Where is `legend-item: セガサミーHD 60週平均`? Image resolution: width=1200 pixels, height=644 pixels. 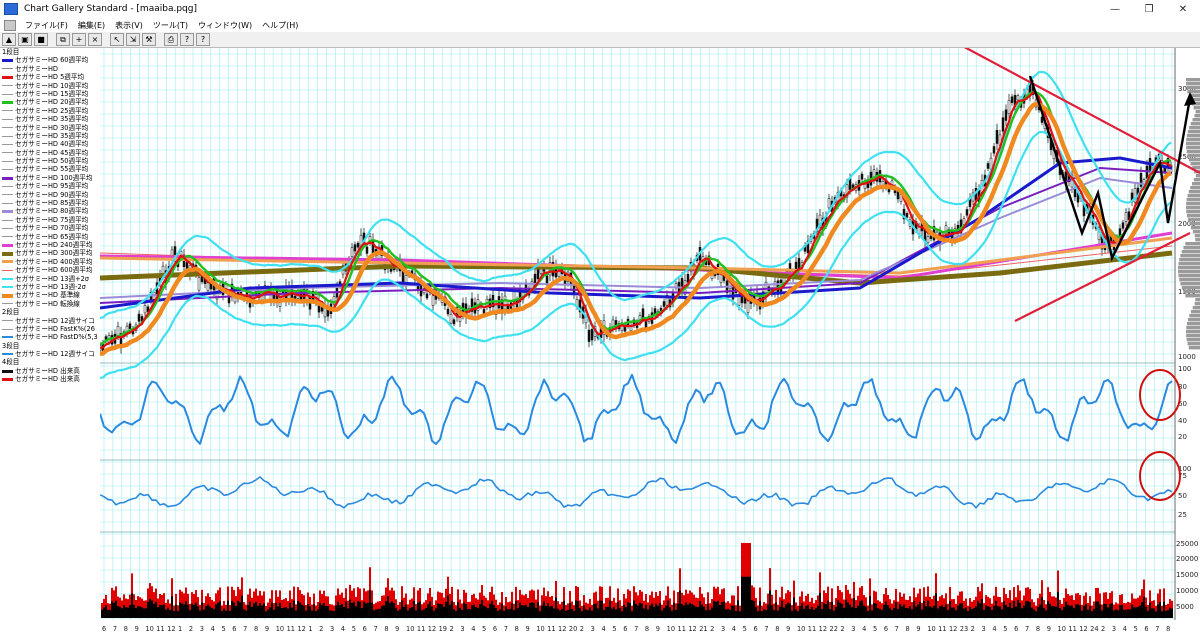 legend-item: セガサミーHD 60週平均 is located at coordinates (50, 60).